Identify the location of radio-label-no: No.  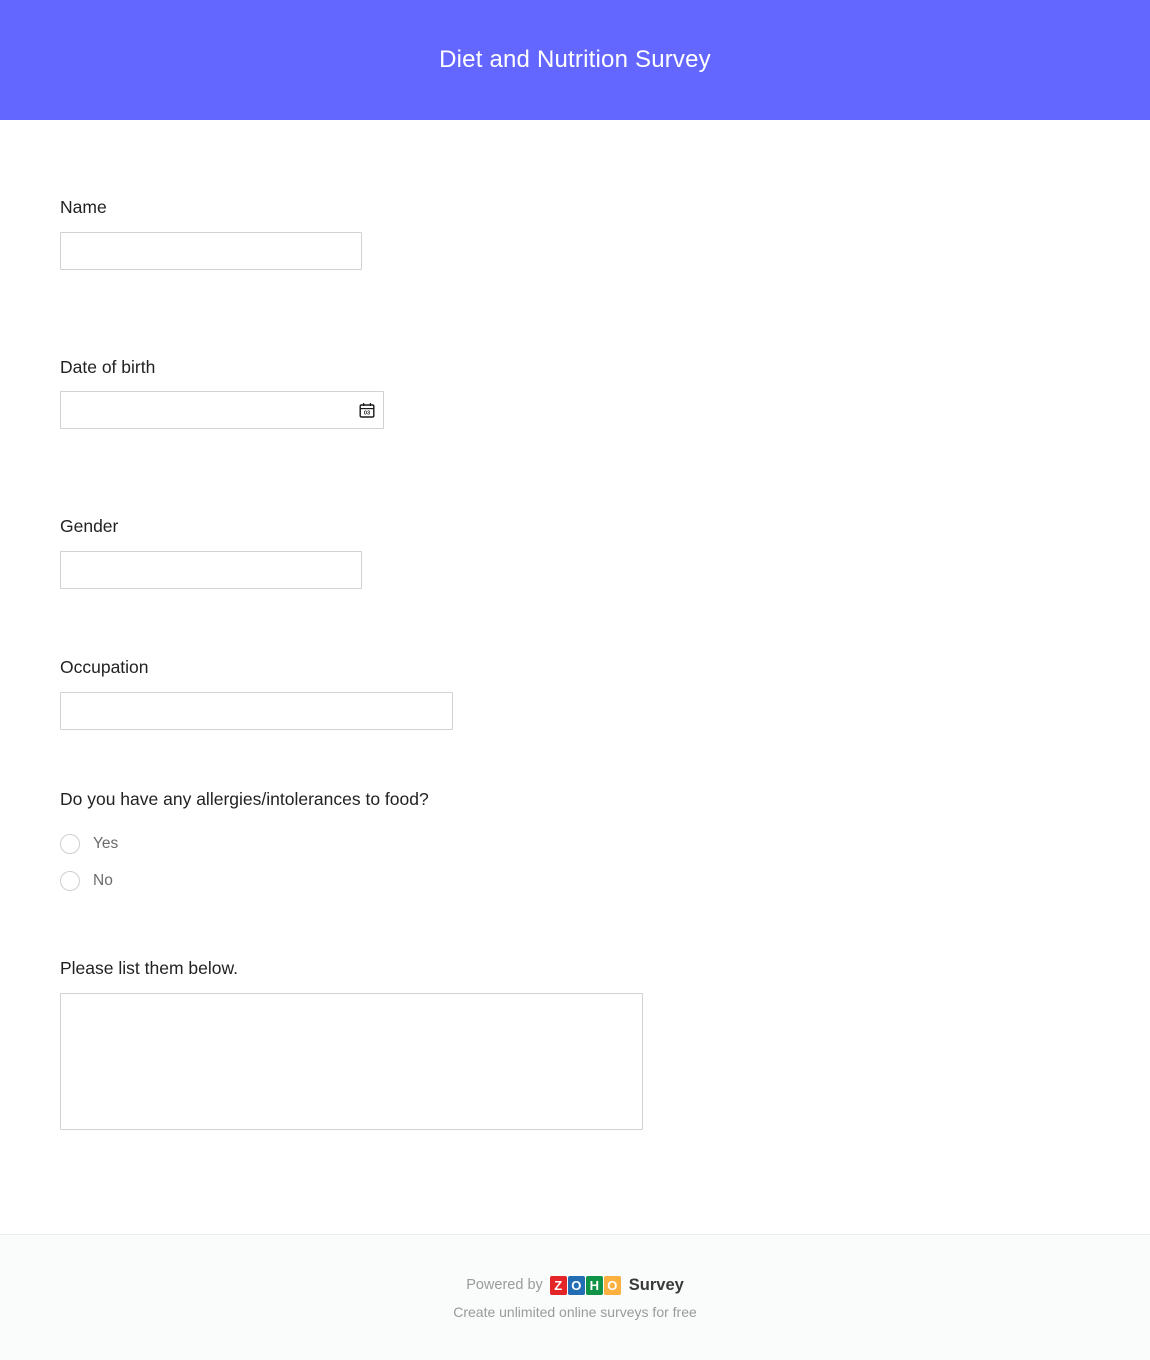
(103, 880).